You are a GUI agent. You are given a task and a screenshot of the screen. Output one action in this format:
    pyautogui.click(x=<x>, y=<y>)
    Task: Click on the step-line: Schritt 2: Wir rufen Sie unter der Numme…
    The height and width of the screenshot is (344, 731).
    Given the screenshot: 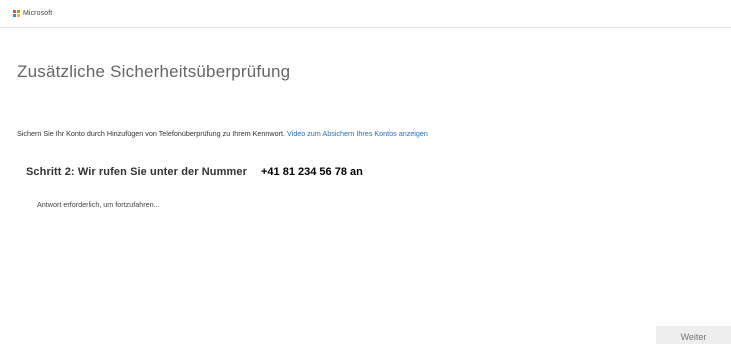 What is the action you would take?
    pyautogui.click(x=194, y=172)
    